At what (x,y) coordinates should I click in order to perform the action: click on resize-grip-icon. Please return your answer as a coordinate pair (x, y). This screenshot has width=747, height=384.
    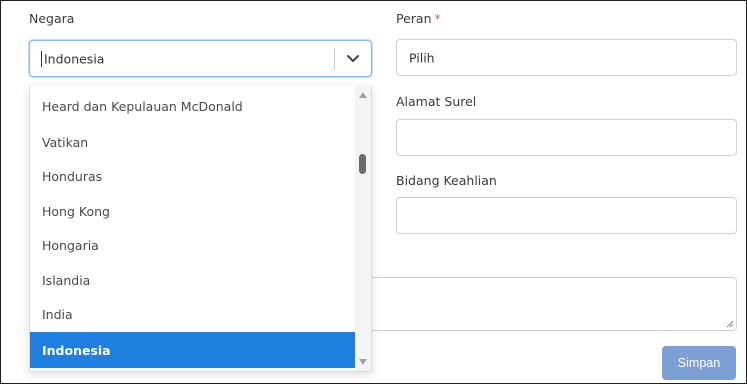
    Looking at the image, I should click on (729, 323).